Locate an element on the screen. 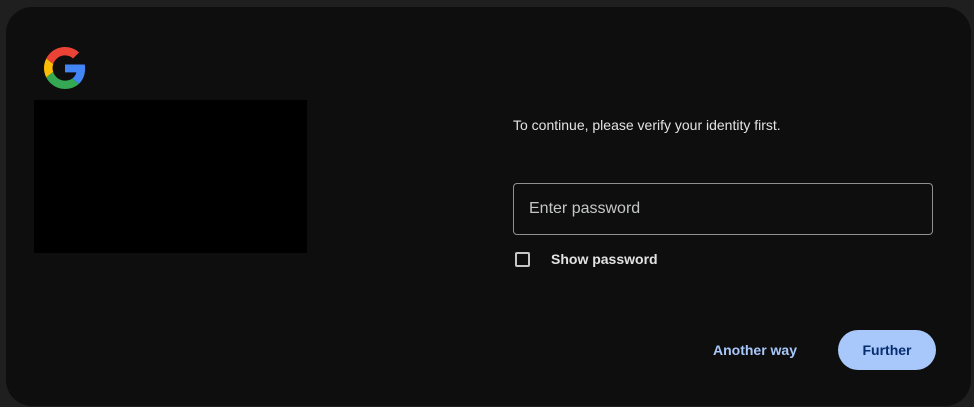  password-field is located at coordinates (723, 209).